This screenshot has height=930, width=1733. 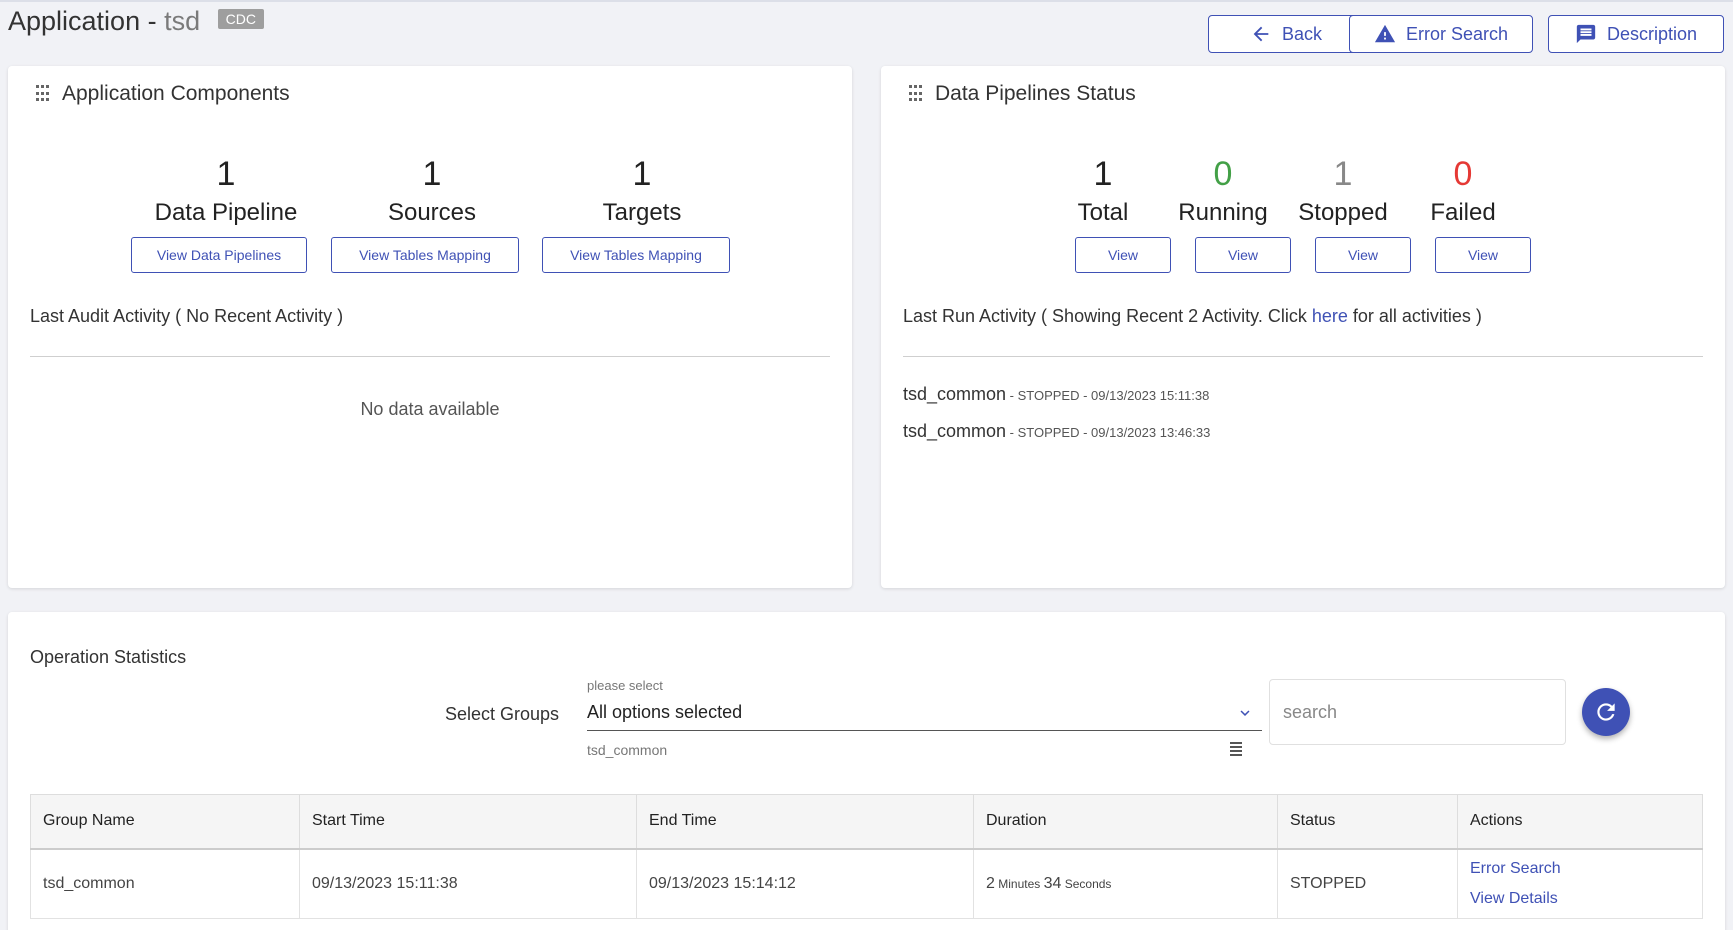 I want to click on select-groups-dropdown: All options selected, so click(x=924, y=713).